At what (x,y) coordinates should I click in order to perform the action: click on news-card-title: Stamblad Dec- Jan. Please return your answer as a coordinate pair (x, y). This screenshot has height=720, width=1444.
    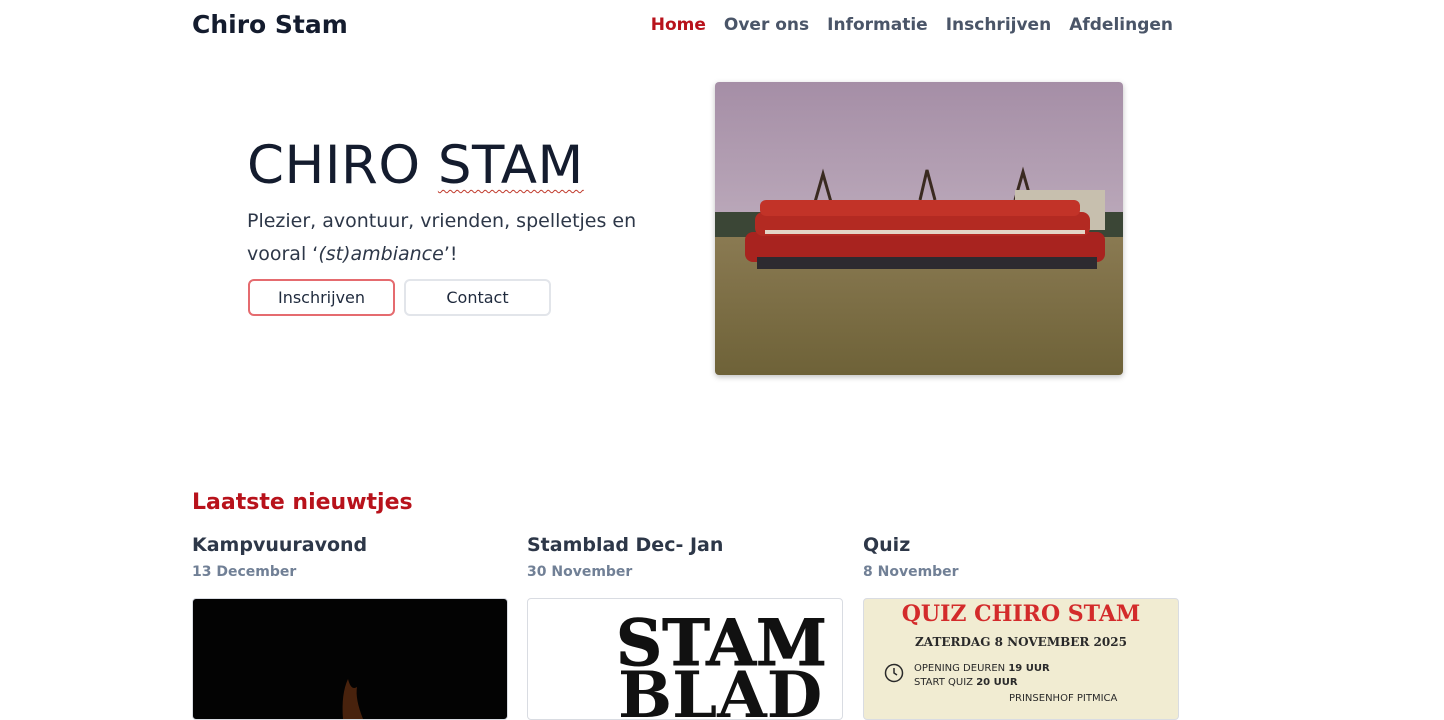
    Looking at the image, I should click on (685, 545).